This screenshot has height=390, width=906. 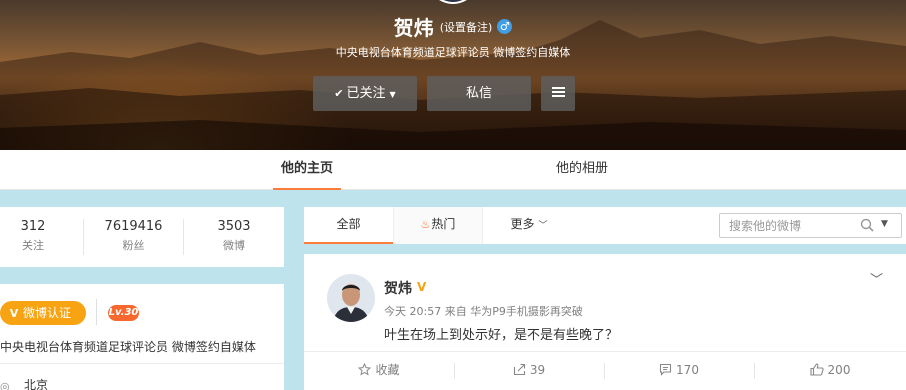 I want to click on stat-following: 312 关注, so click(x=33, y=237).